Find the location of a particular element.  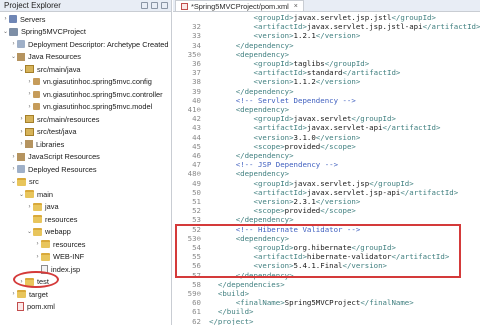

code-line: 59⊖ <build> is located at coordinates (326, 293).